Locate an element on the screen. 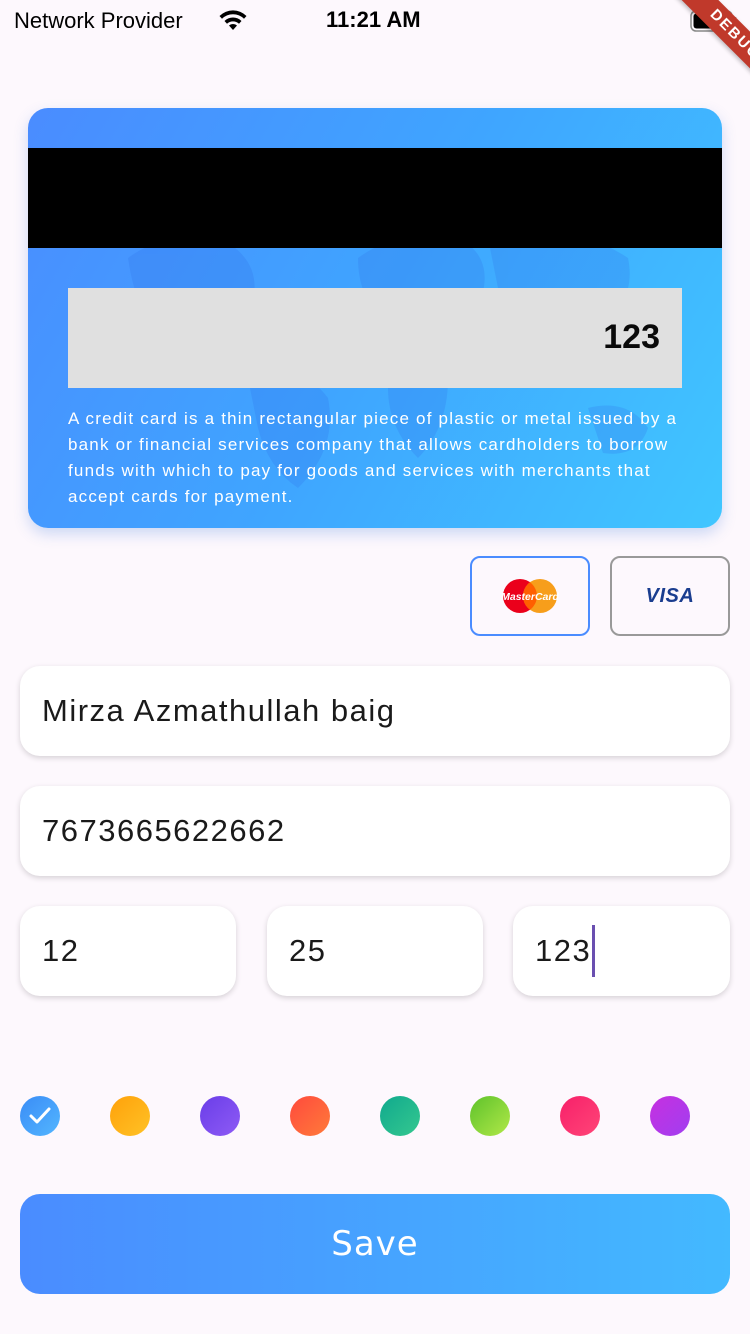 Image resolution: width=750 pixels, height=1334 pixels. signature-strip: 123 is located at coordinates (375, 338).